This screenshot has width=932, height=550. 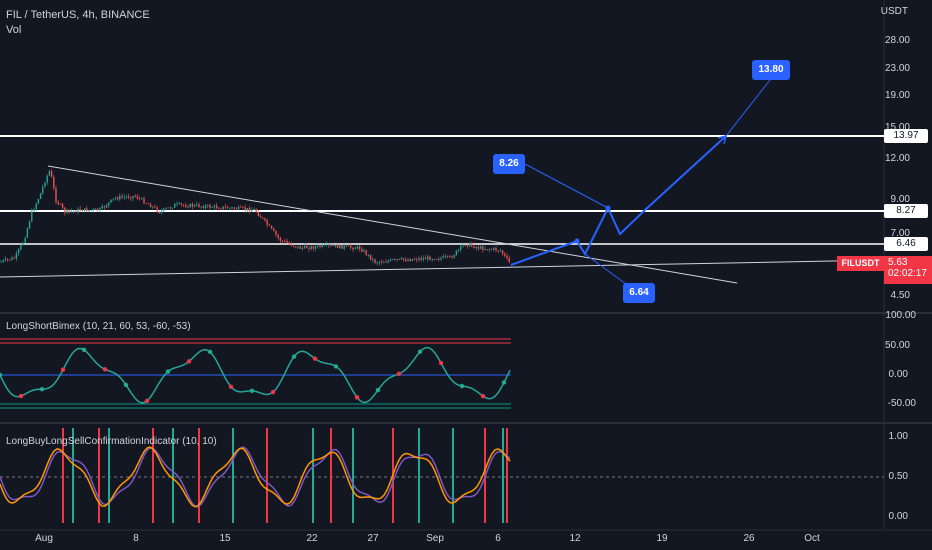 What do you see at coordinates (906, 136) in the screenshot?
I see `level-tag-13-97: 13.97` at bounding box center [906, 136].